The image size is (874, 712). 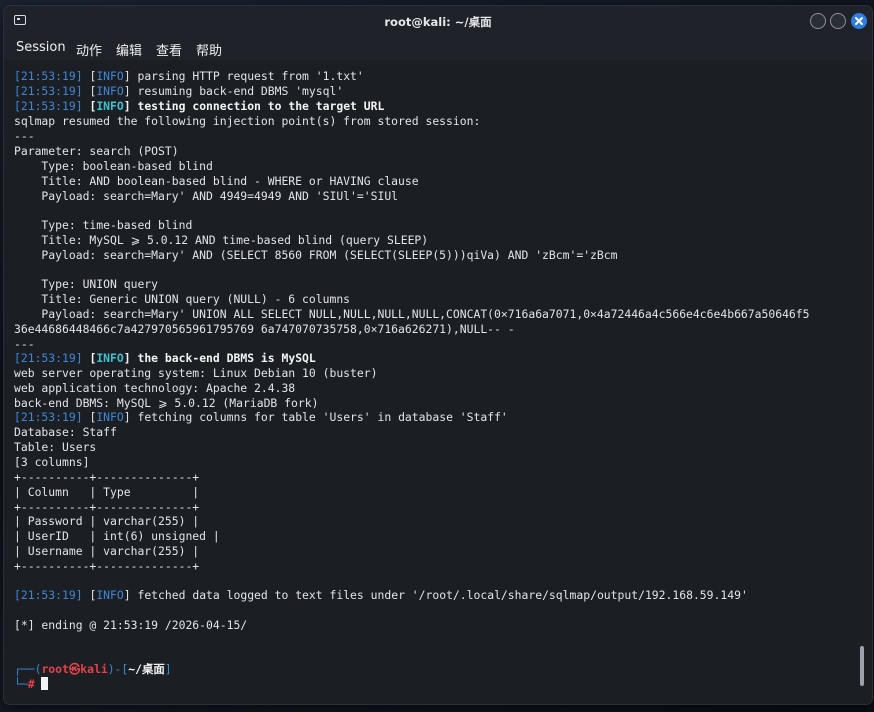 I want to click on close-icon, so click(x=859, y=21).